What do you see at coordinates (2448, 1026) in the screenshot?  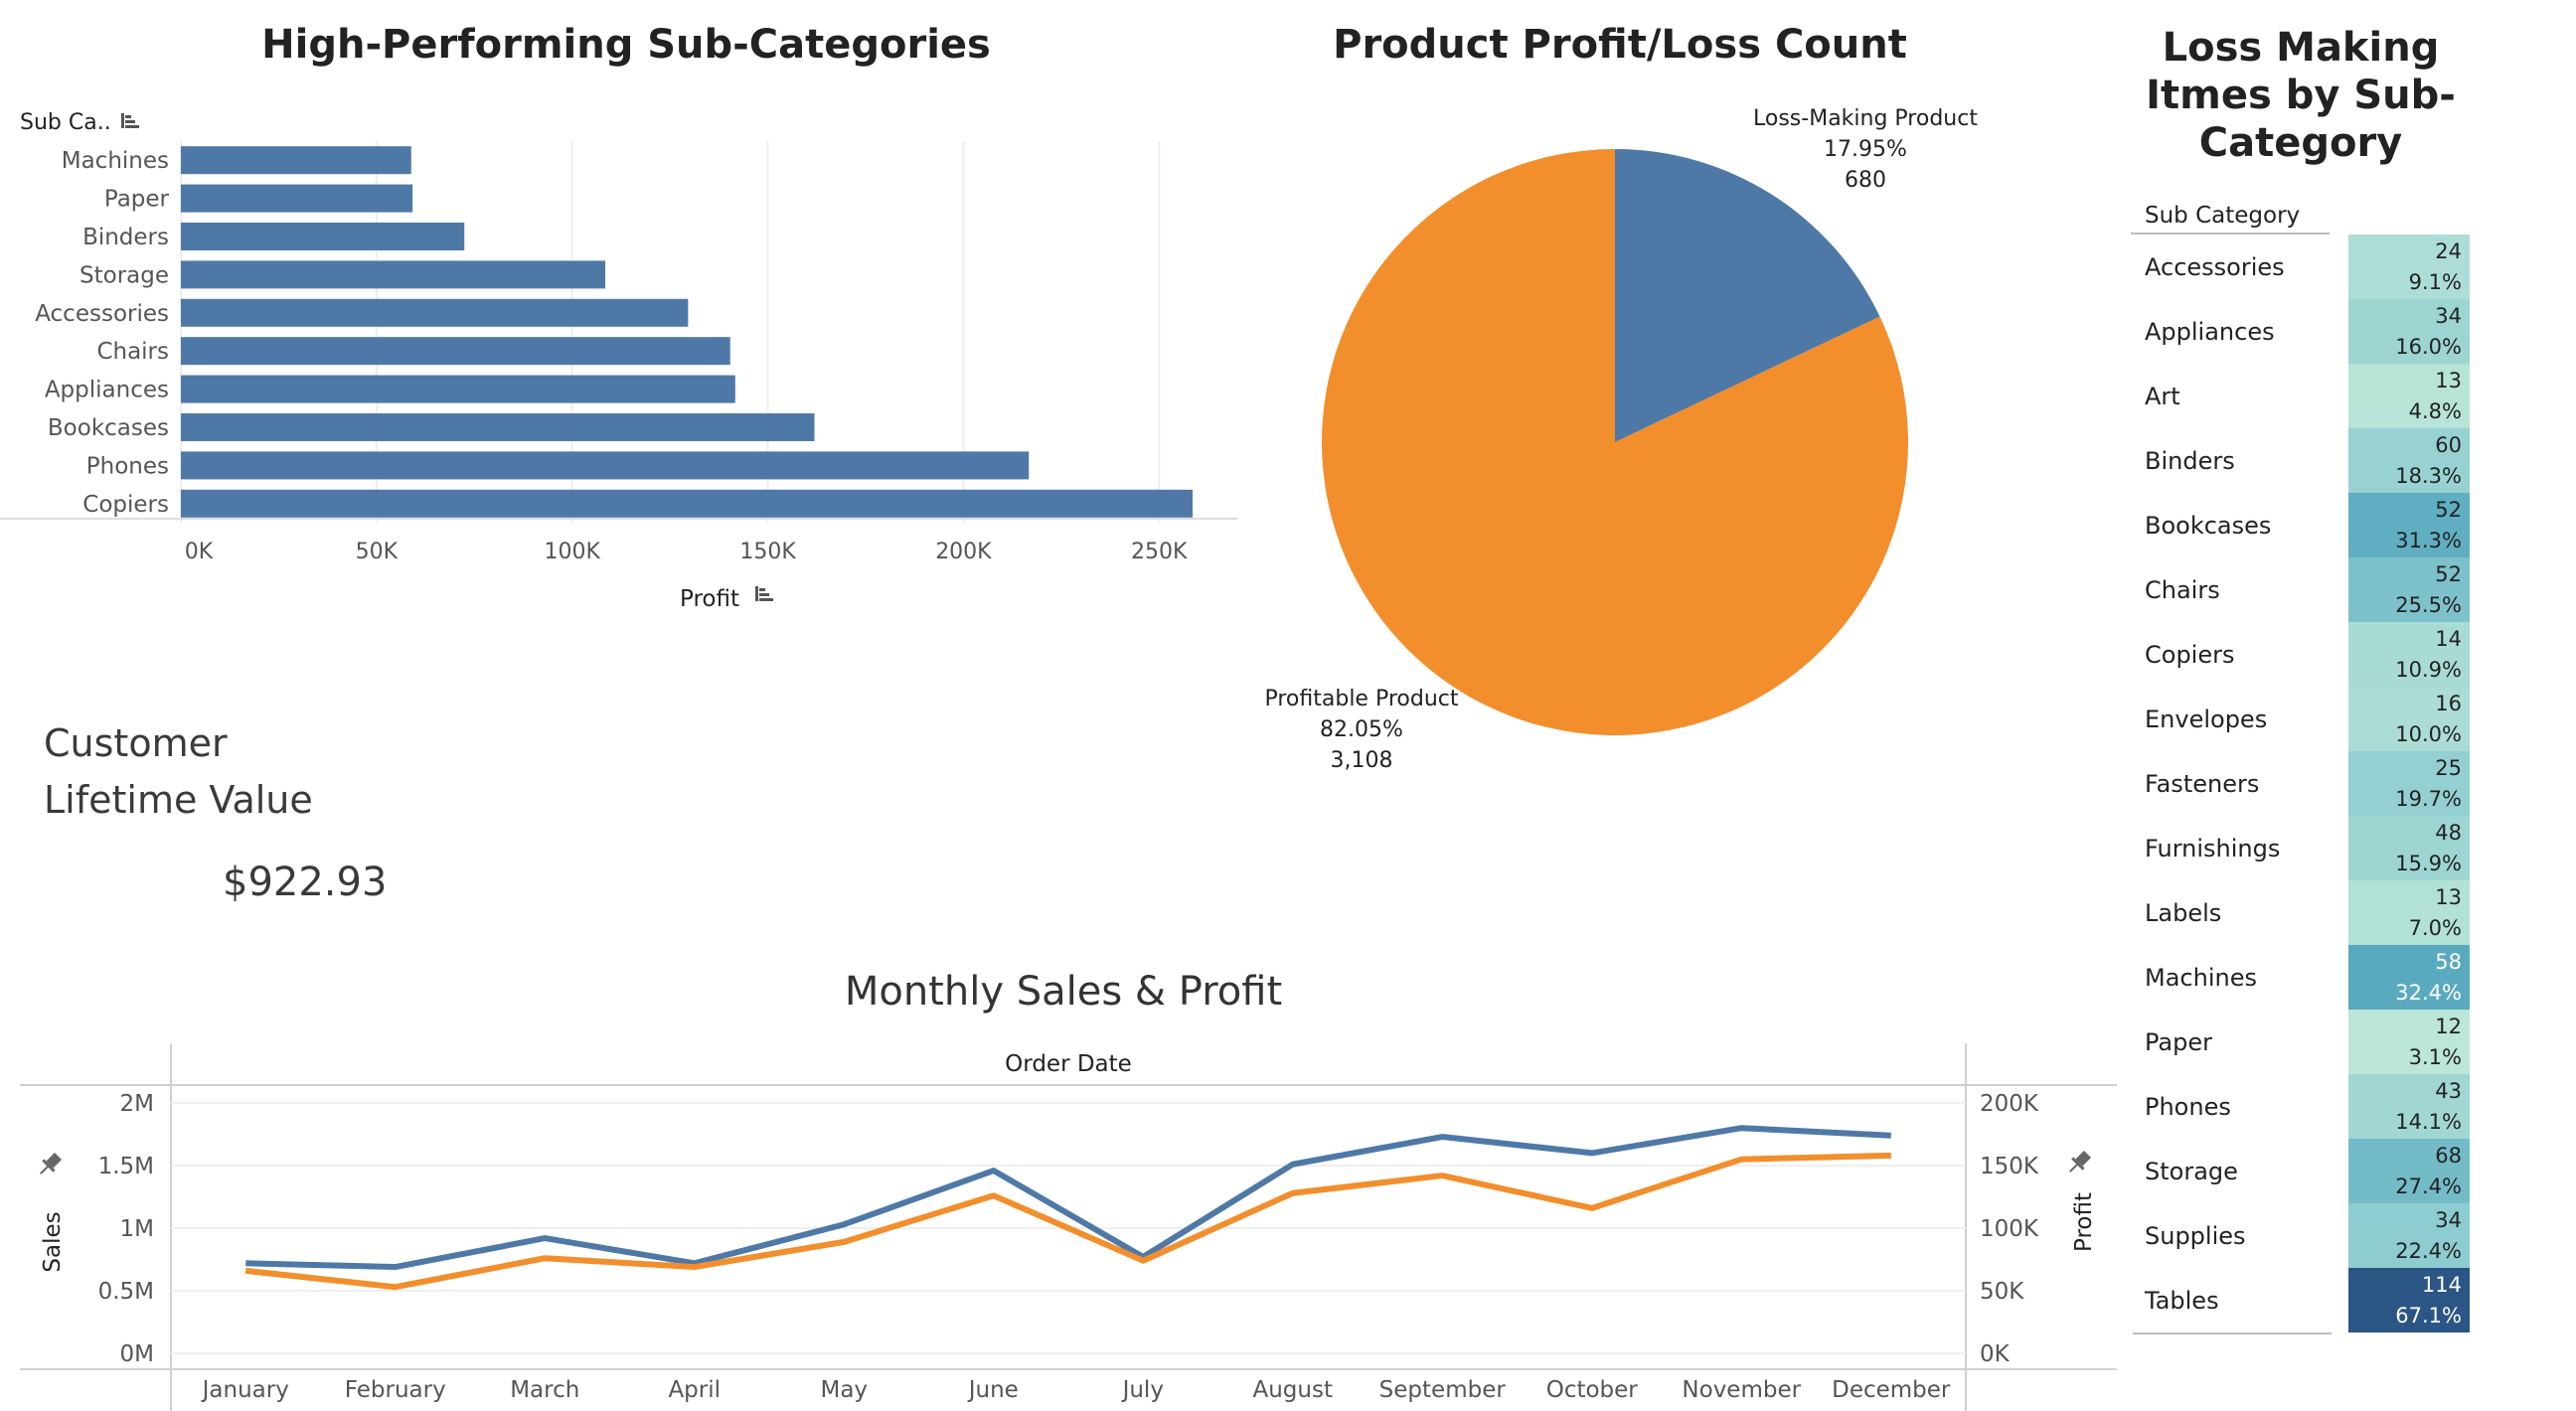 I see `table-cell-count: 12` at bounding box center [2448, 1026].